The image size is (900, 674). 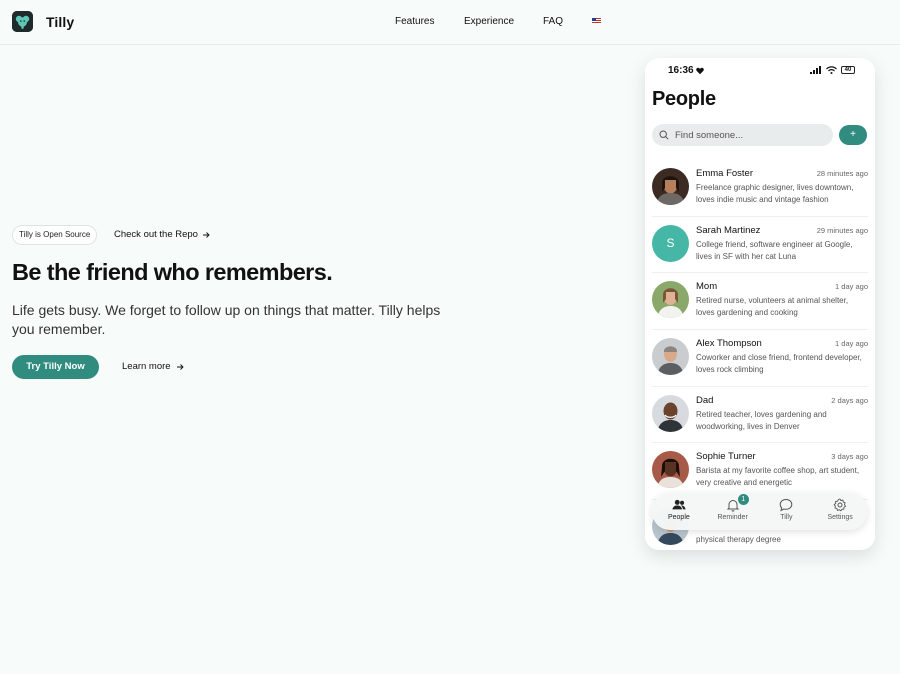 What do you see at coordinates (786, 517) in the screenshot?
I see `tab-label: Tilly` at bounding box center [786, 517].